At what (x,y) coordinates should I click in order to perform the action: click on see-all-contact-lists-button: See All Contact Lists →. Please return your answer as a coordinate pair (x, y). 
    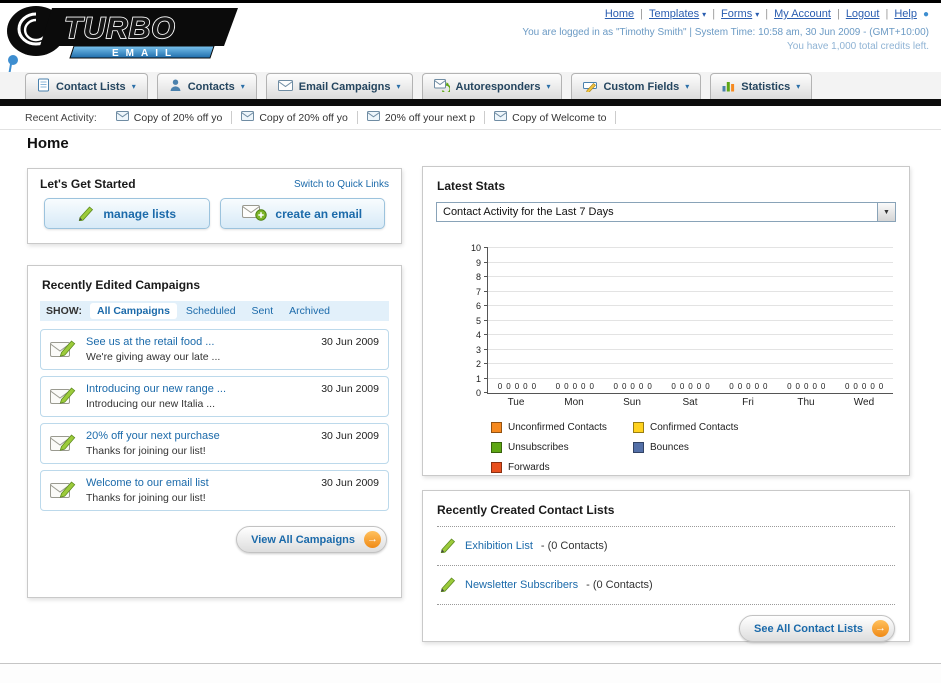
    Looking at the image, I should click on (816, 628).